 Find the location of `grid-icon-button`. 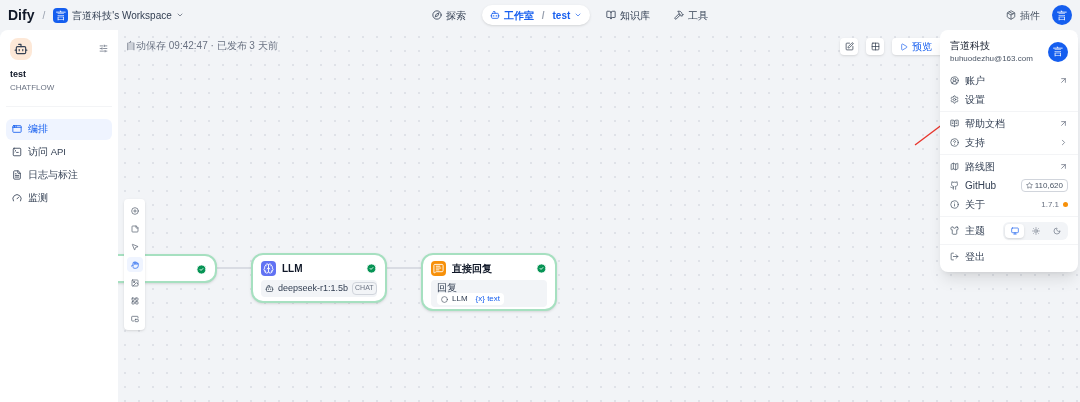

grid-icon-button is located at coordinates (875, 46).